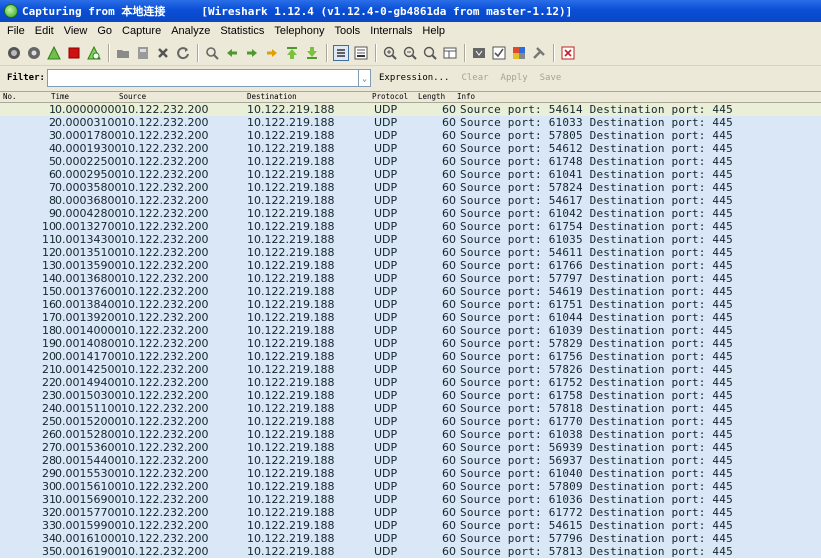 The width and height of the screenshot is (821, 560). I want to click on menu-go: Go, so click(103, 31).